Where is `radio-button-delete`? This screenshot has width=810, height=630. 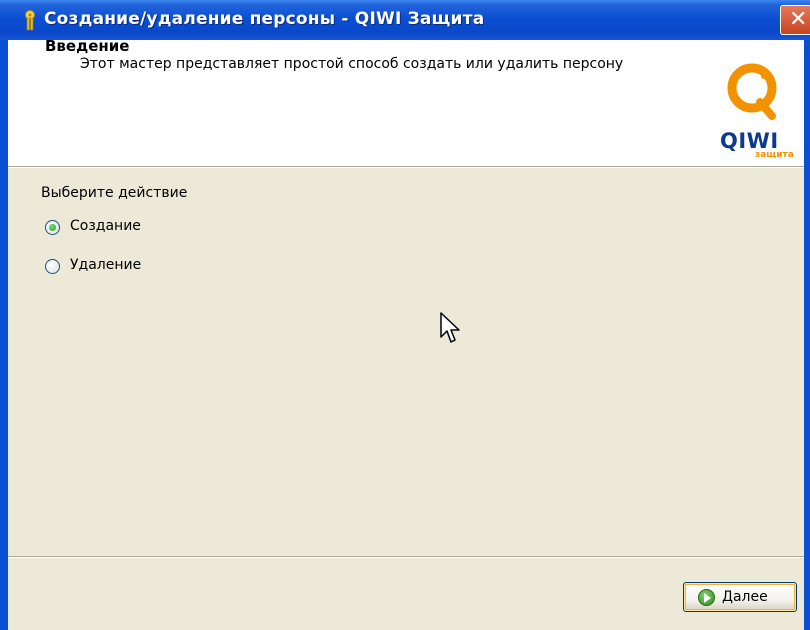
radio-button-delete is located at coordinates (52, 266).